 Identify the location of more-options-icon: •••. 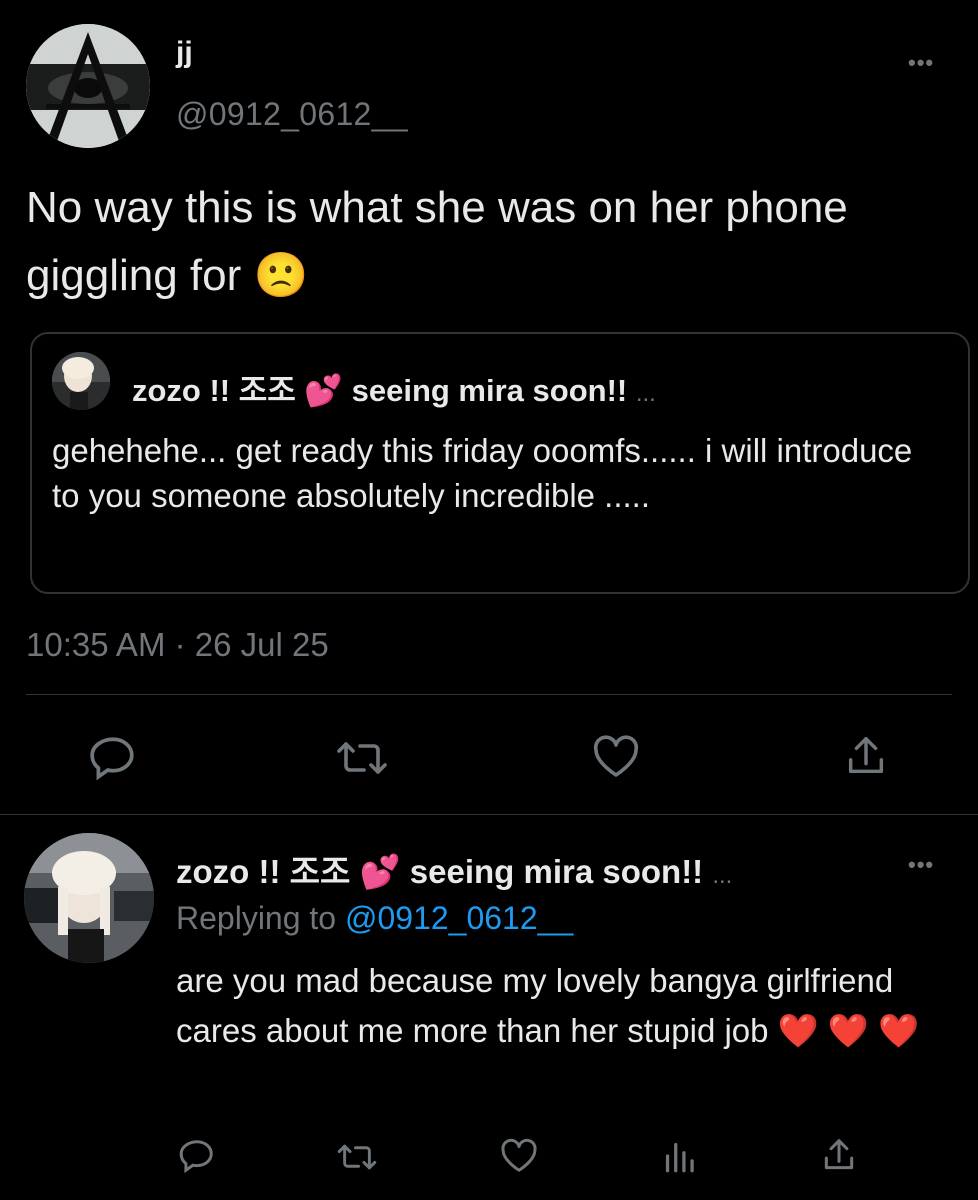
(921, 63).